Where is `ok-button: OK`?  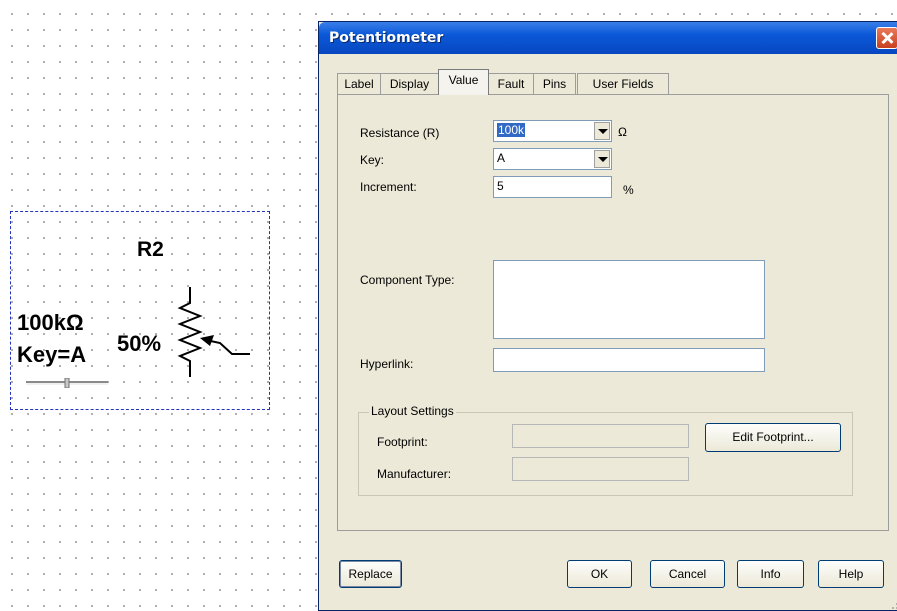
ok-button: OK is located at coordinates (599, 574).